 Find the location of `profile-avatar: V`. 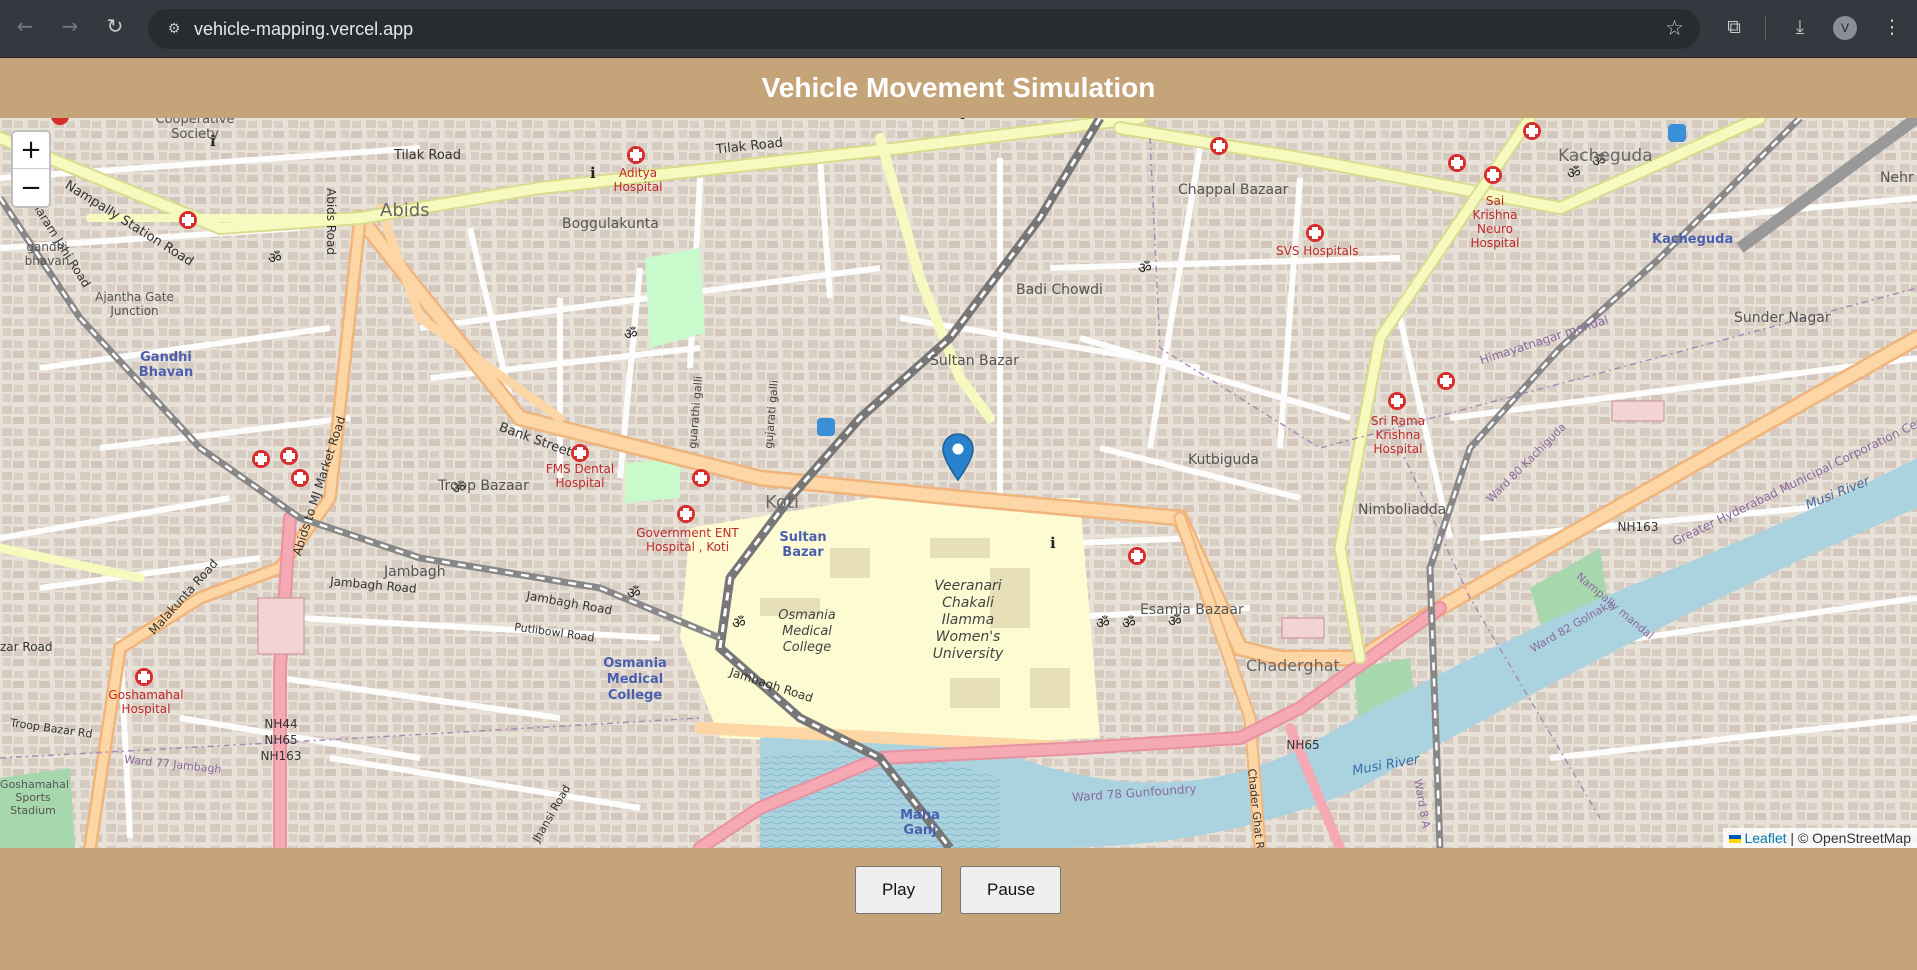

profile-avatar: V is located at coordinates (1845, 28).